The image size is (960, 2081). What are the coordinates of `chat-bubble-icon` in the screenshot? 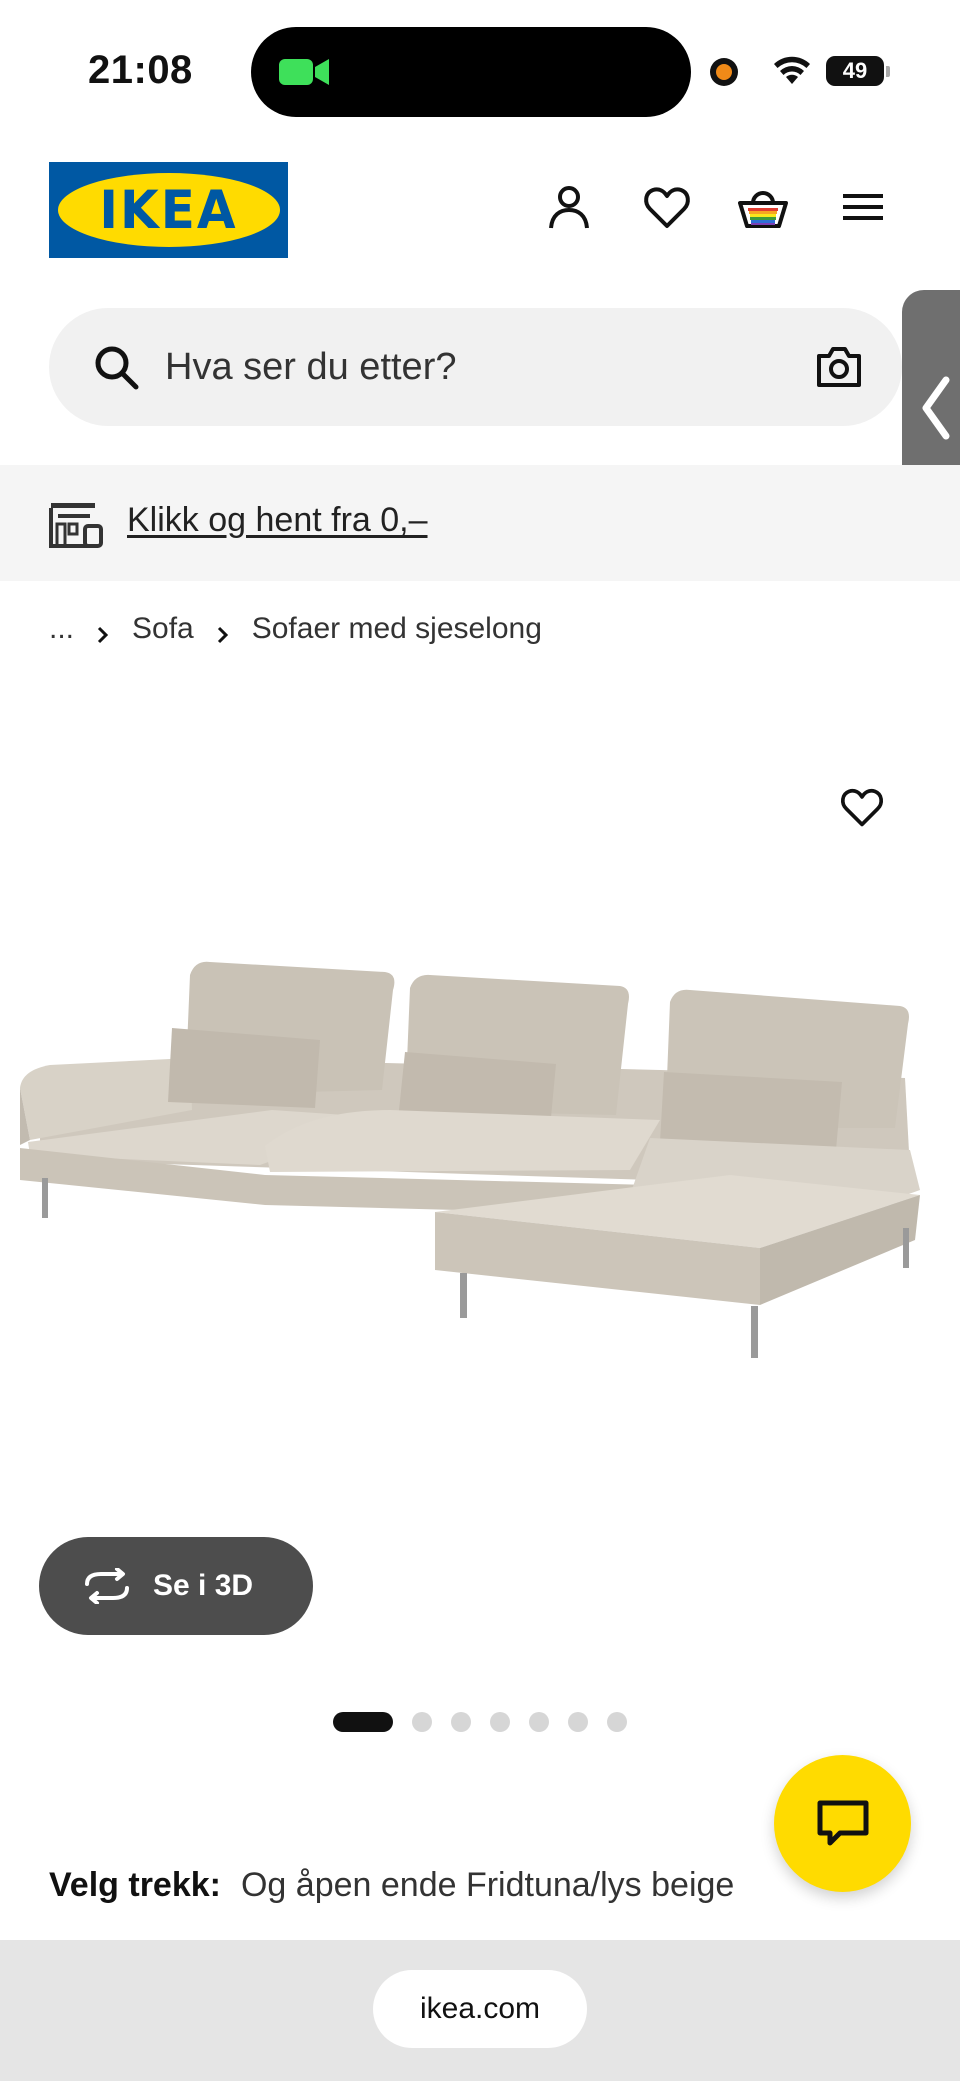 It's located at (843, 1823).